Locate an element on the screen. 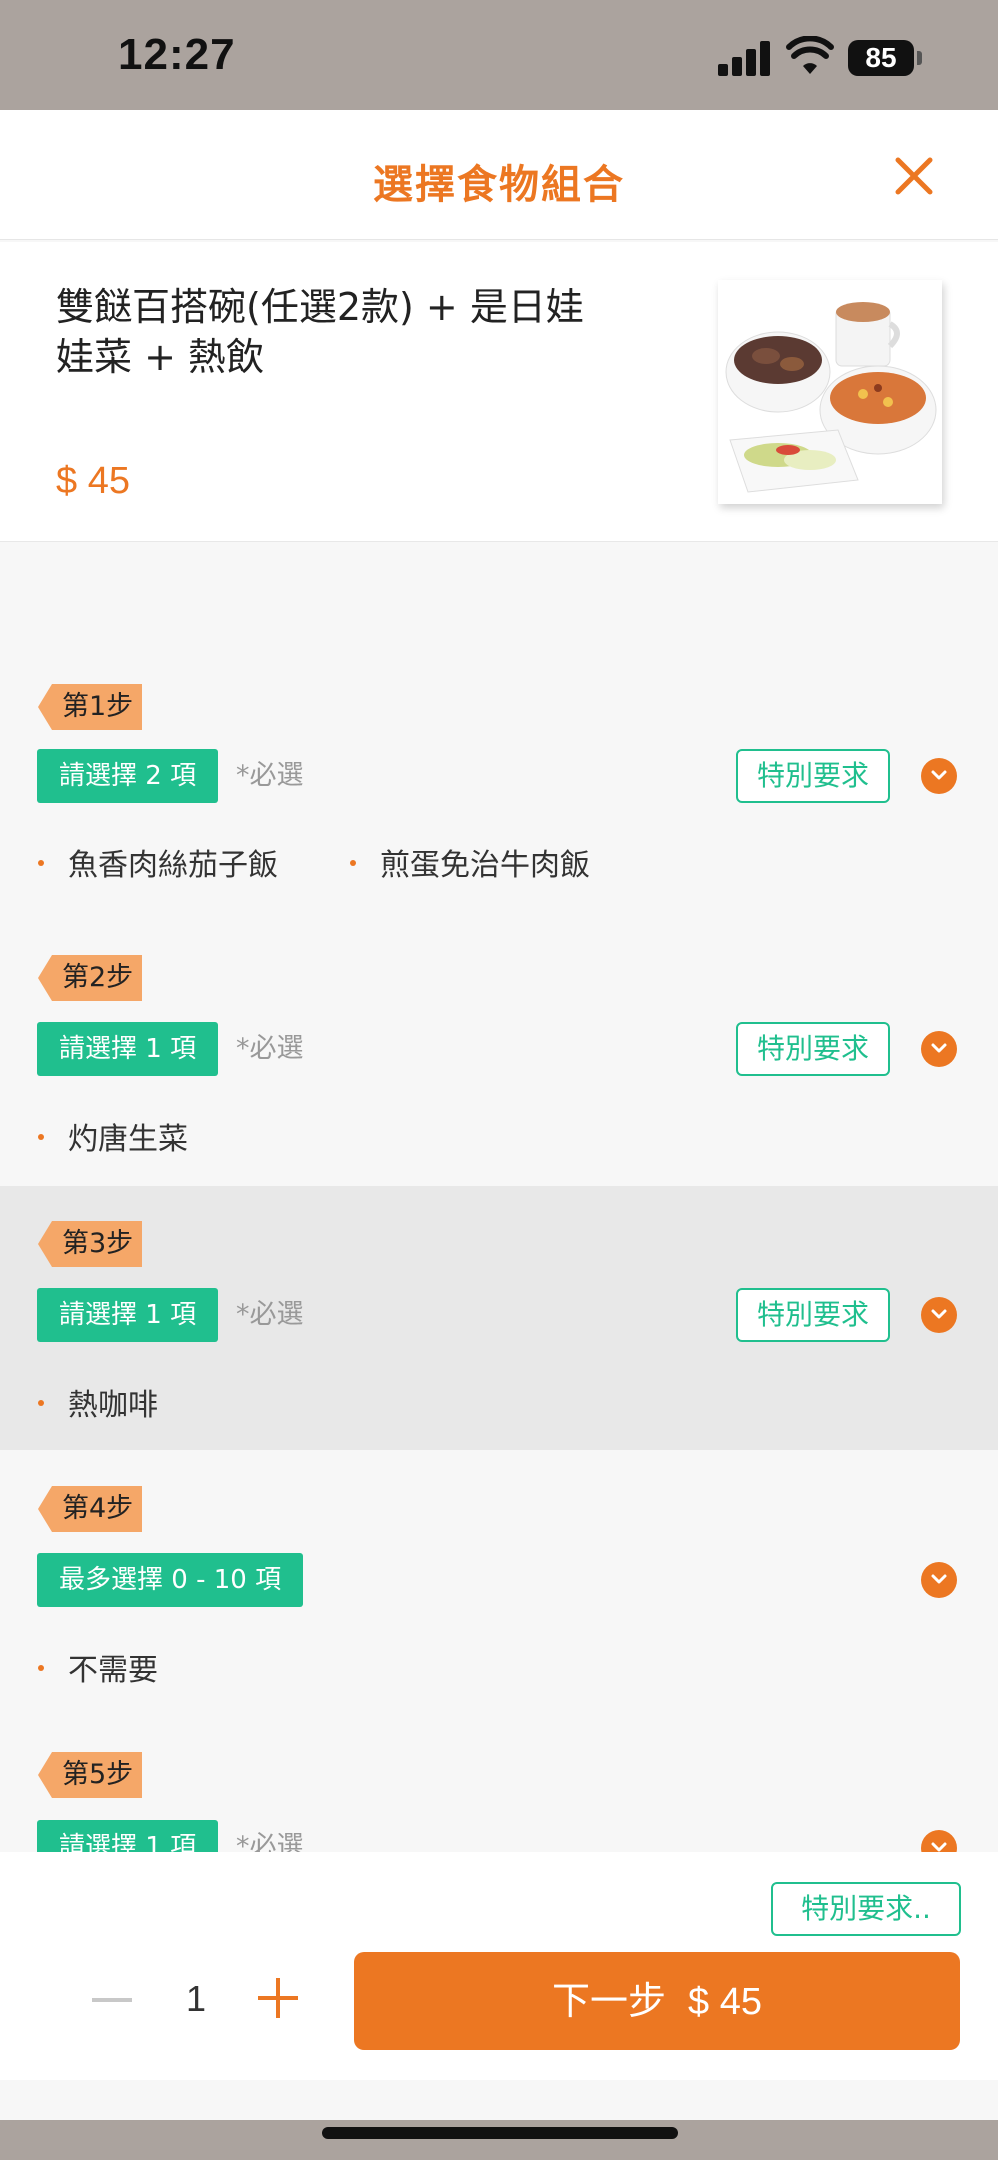 Image resolution: width=998 pixels, height=2160 pixels. status-time: 12:27 is located at coordinates (177, 54).